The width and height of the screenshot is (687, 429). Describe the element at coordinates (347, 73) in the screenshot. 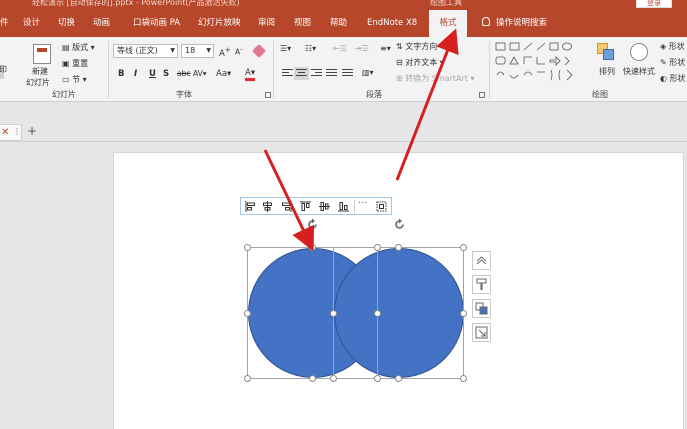

I see `distributed-button` at that location.